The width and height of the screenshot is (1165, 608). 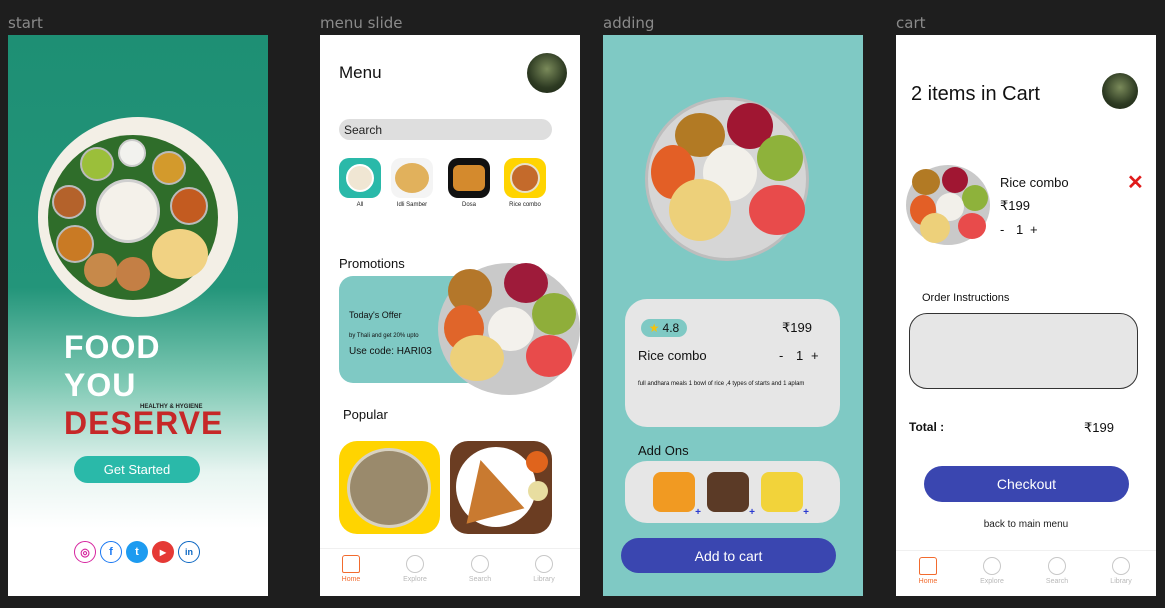 I want to click on youtube-icon: ▶, so click(x=163, y=552).